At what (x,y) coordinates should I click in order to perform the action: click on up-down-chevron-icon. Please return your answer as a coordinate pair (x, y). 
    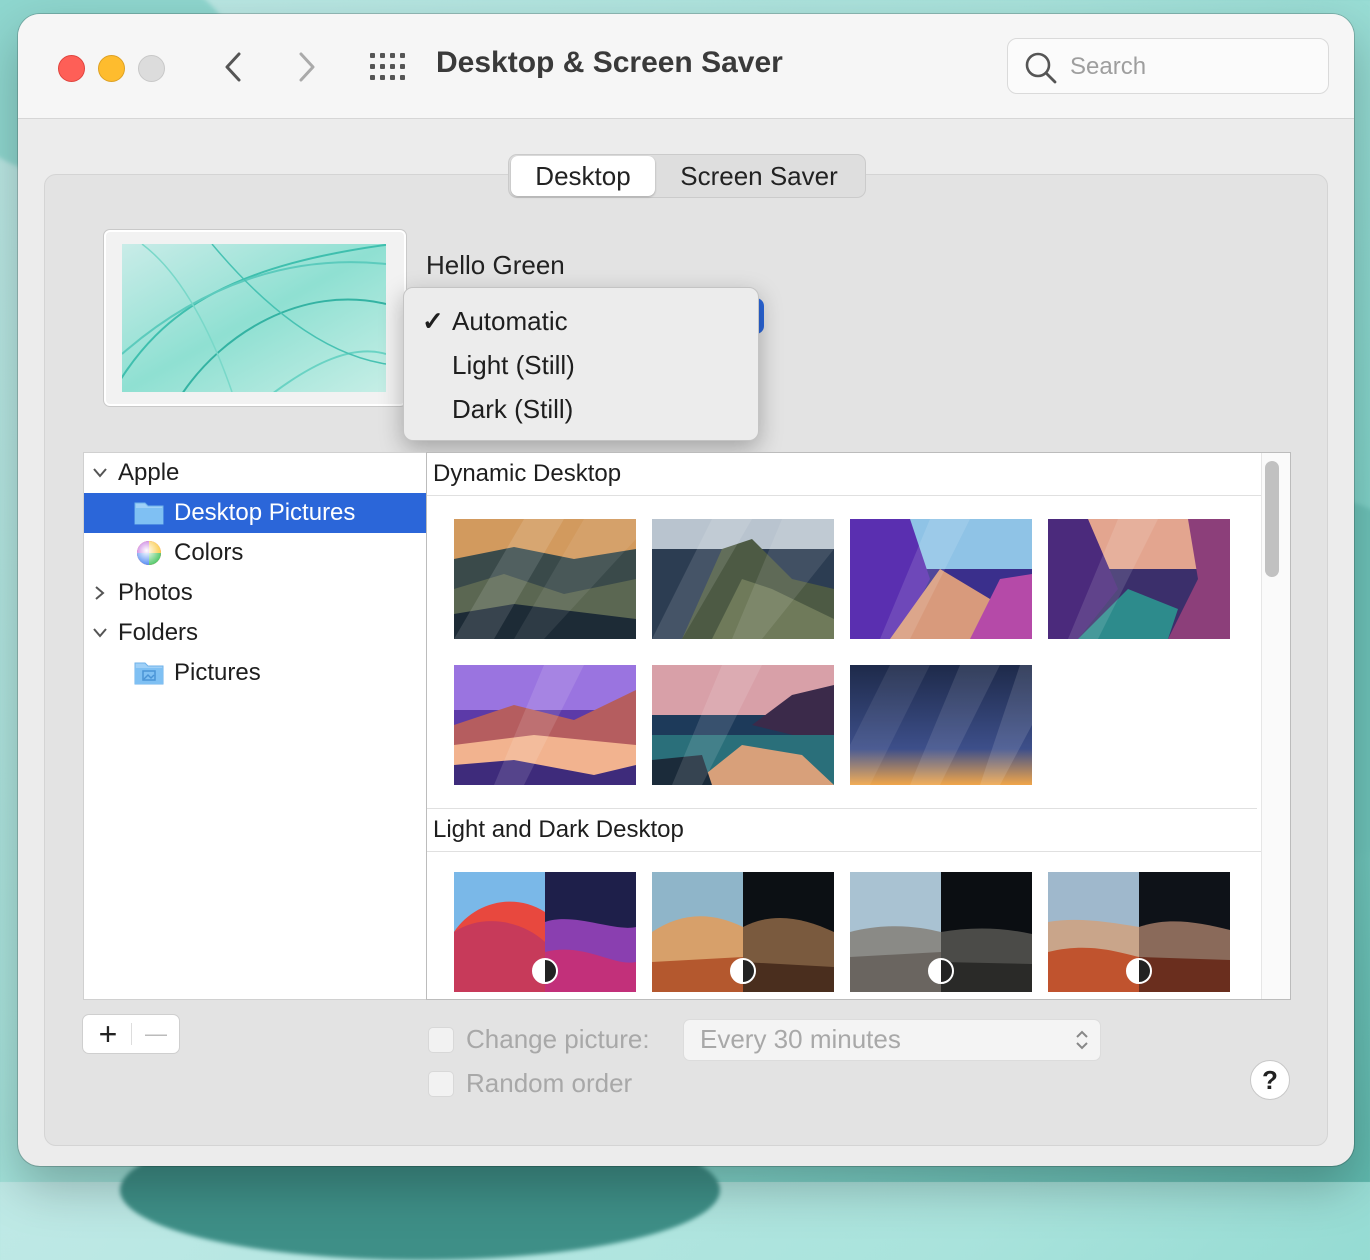
    Looking at the image, I should click on (1082, 1040).